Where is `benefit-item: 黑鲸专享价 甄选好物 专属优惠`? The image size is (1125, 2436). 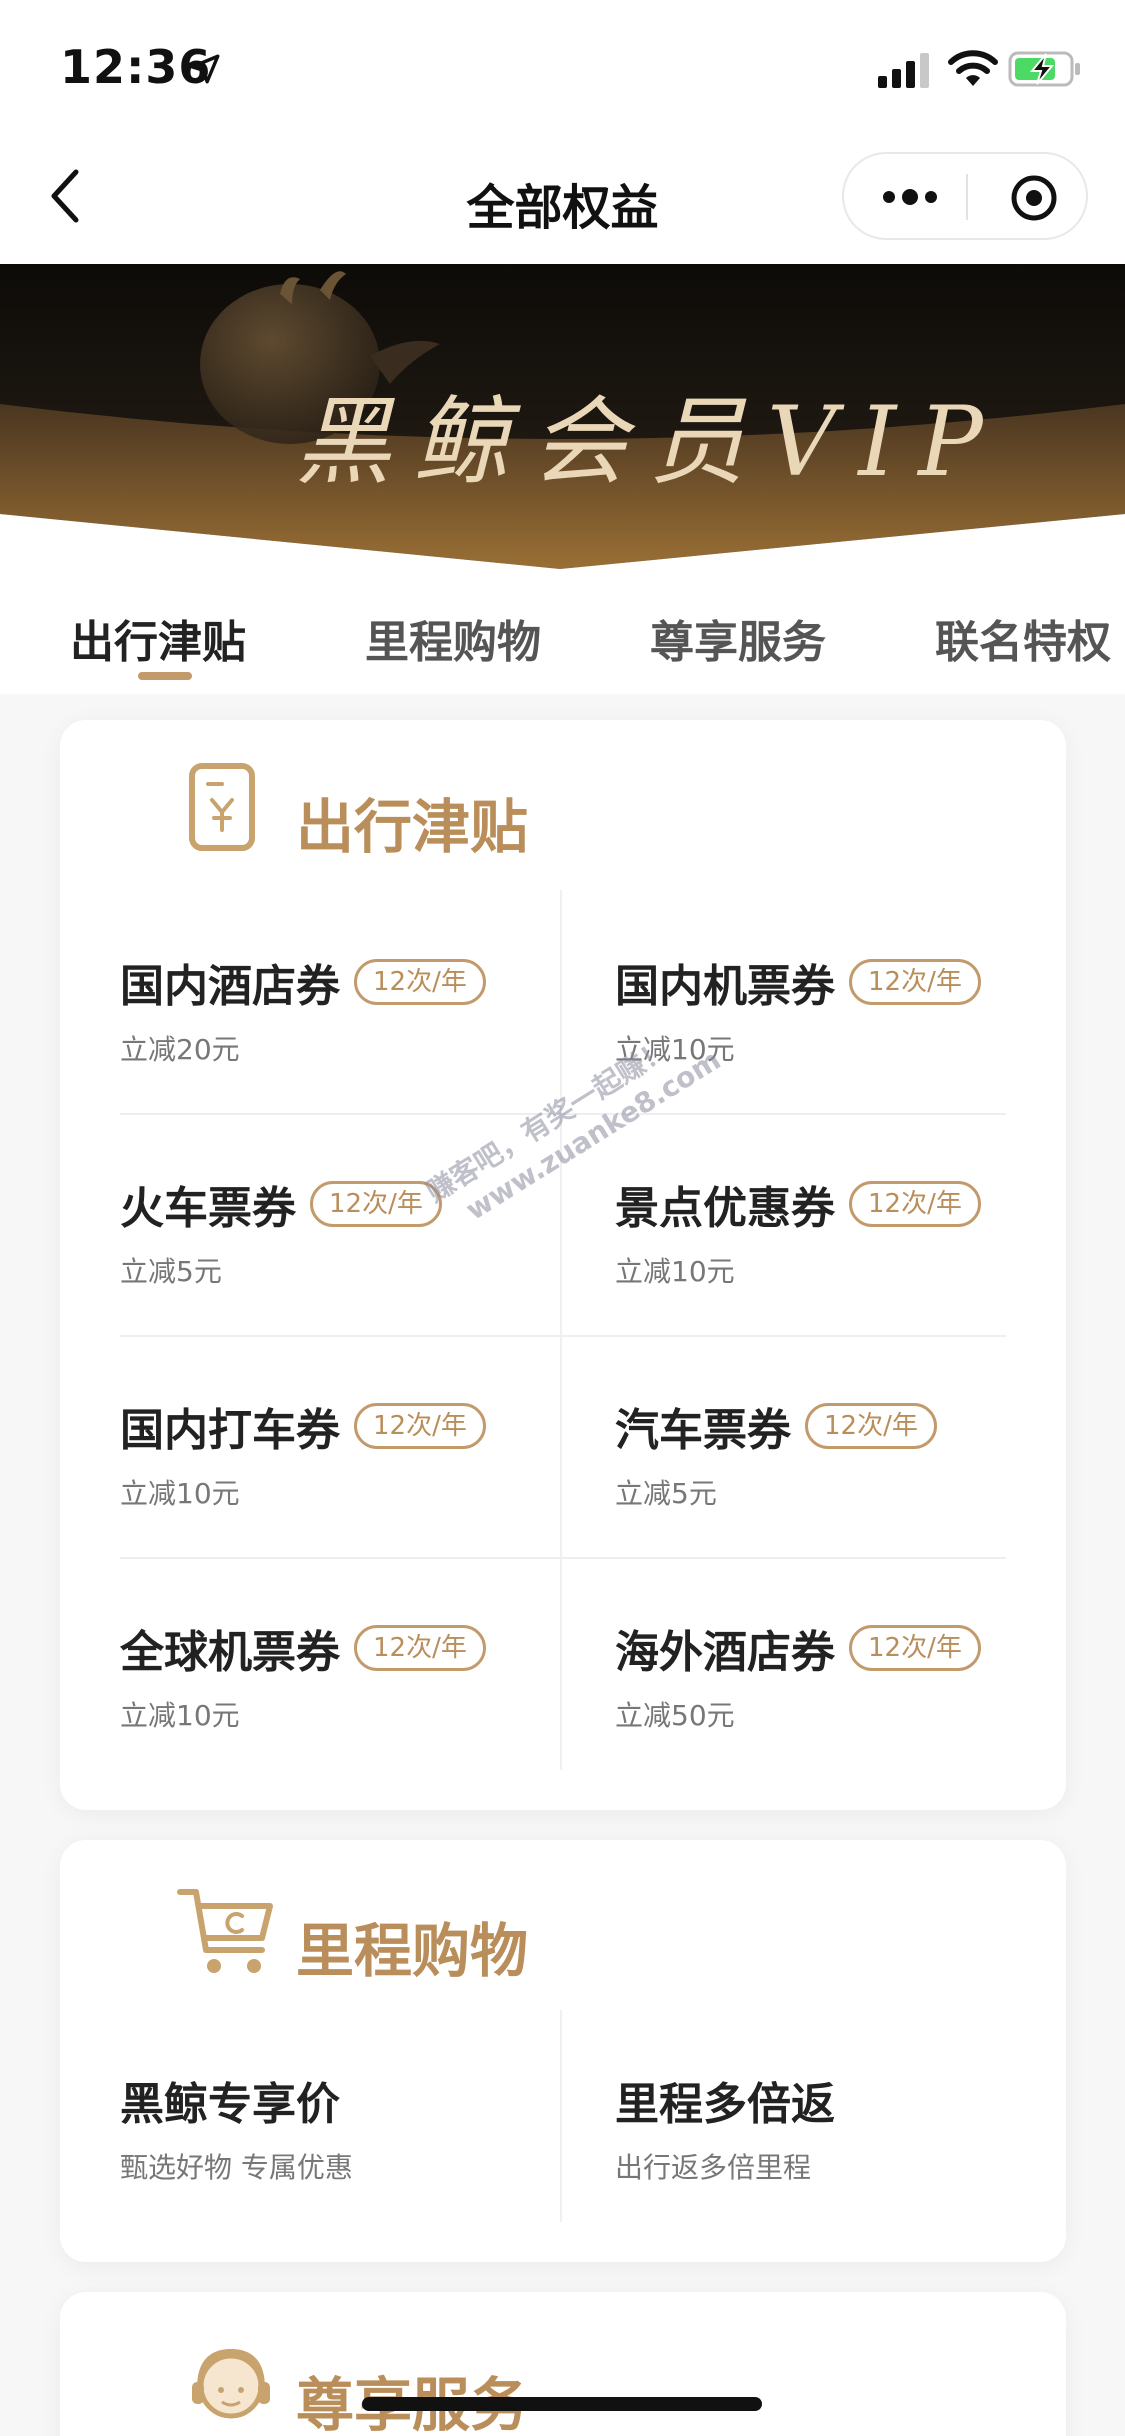
benefit-item: 黑鲸专享价 甄选好物 专属优惠 is located at coordinates (340, 2127).